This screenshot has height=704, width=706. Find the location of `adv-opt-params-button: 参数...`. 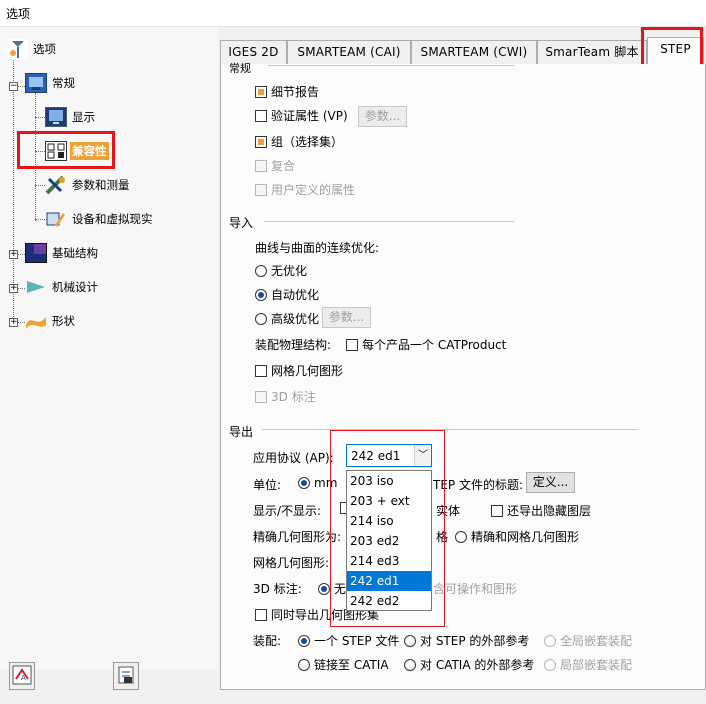

adv-opt-params-button: 参数... is located at coordinates (346, 317).